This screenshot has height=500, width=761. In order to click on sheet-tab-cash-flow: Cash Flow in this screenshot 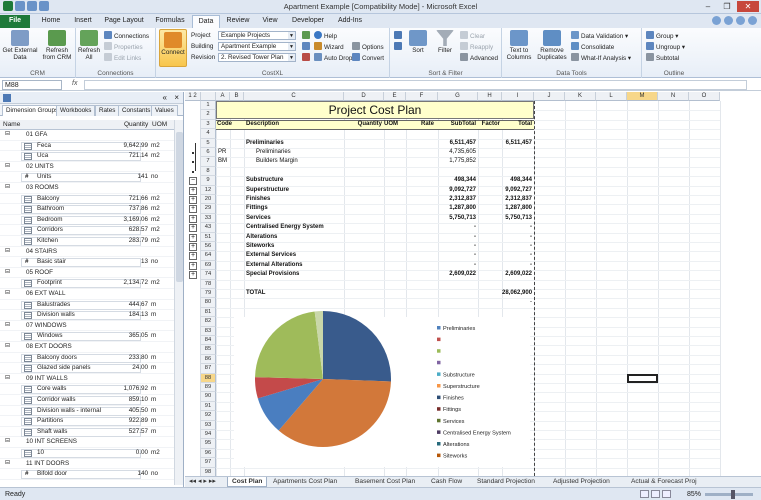, I will do `click(446, 482)`.